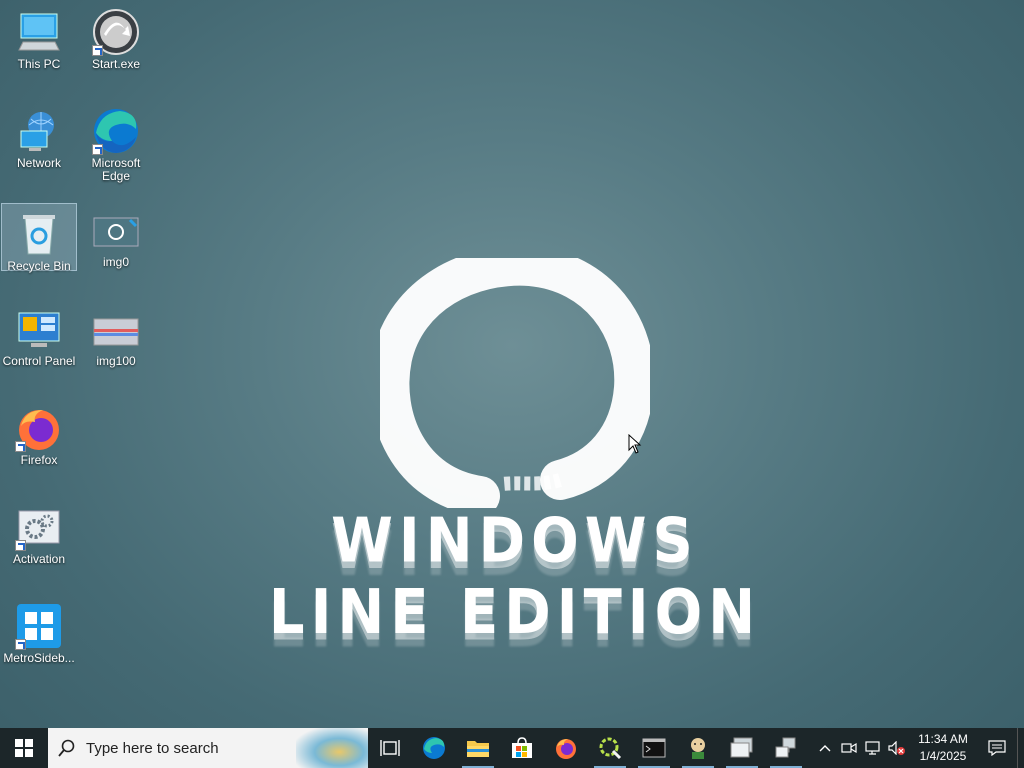 Image resolution: width=1024 pixels, height=768 pixels. I want to click on start-button, so click(24, 748).